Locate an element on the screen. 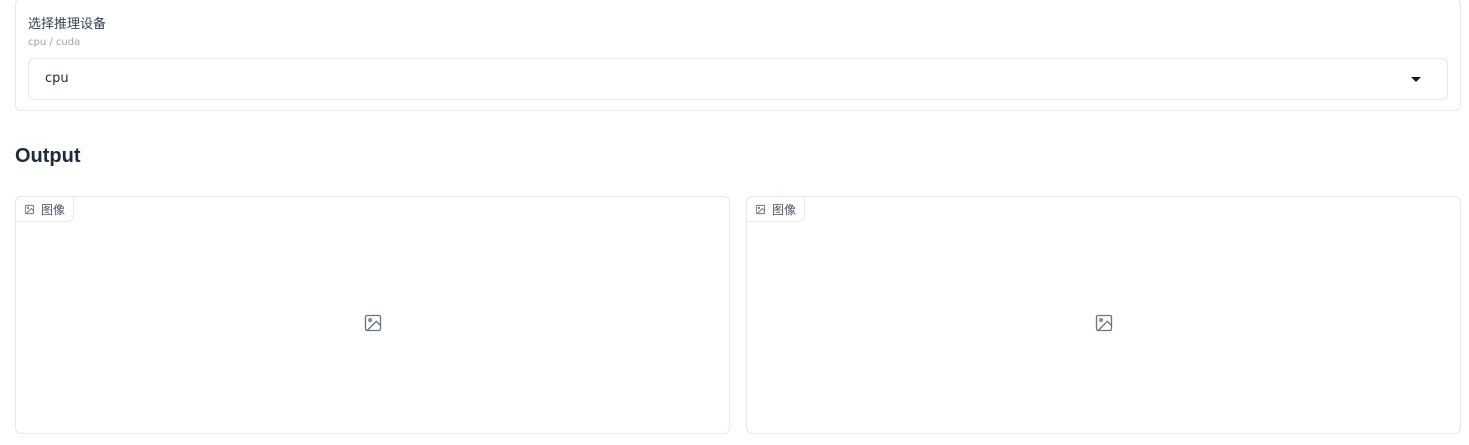  device-select-label: 选择推理设备 is located at coordinates (67, 24).